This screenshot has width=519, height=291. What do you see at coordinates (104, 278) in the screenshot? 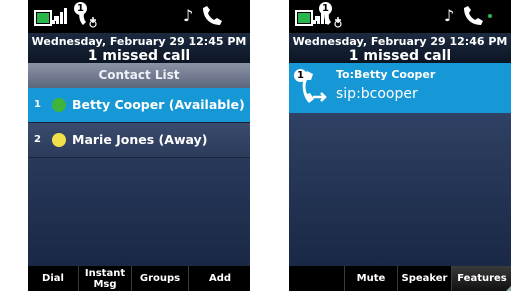
I see `instant-msg-softkey: Instant Msg` at bounding box center [104, 278].